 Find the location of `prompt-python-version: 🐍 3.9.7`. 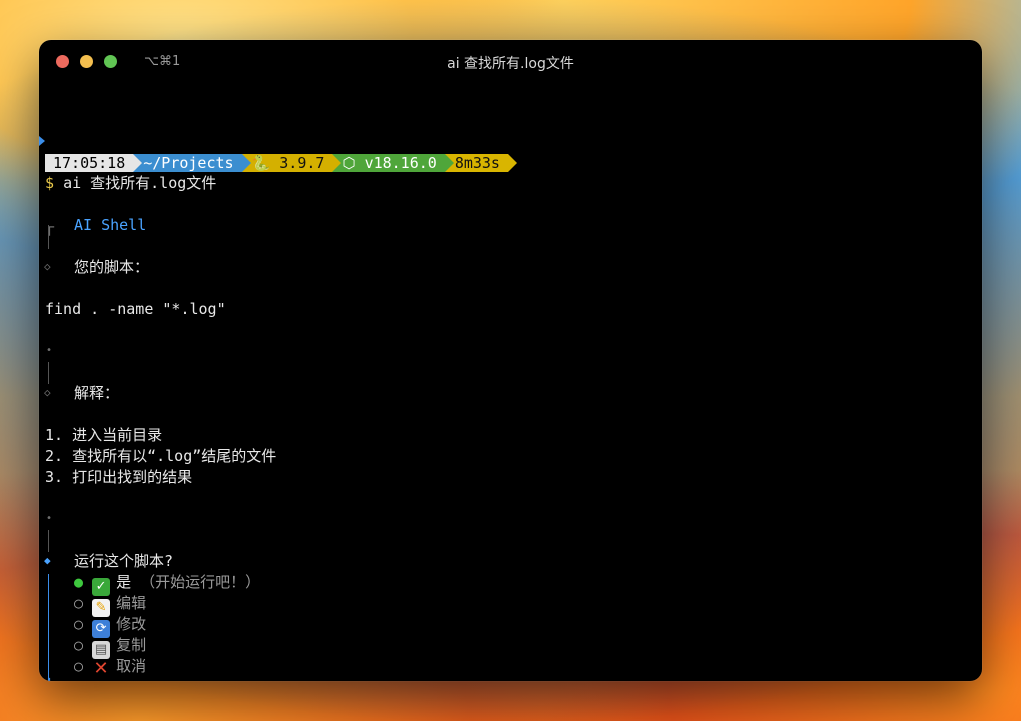

prompt-python-version: 🐍 3.9.7 is located at coordinates (291, 163).